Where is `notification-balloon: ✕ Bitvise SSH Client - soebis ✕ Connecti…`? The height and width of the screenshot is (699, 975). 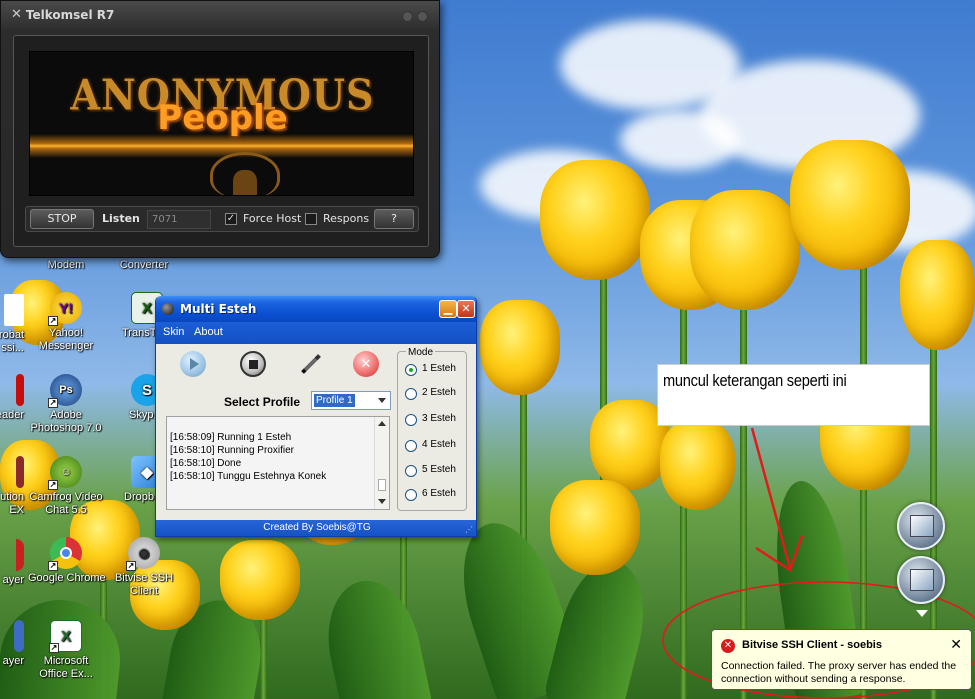 notification-balloon: ✕ Bitvise SSH Client - soebis ✕ Connecti… is located at coordinates (841, 659).